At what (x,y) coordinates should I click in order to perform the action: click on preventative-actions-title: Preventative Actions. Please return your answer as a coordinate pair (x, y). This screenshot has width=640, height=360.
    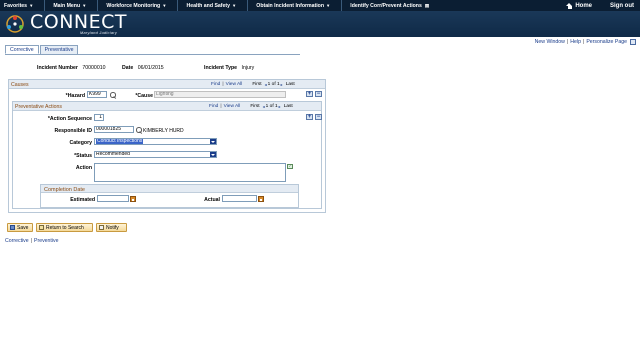
    Looking at the image, I should click on (39, 107).